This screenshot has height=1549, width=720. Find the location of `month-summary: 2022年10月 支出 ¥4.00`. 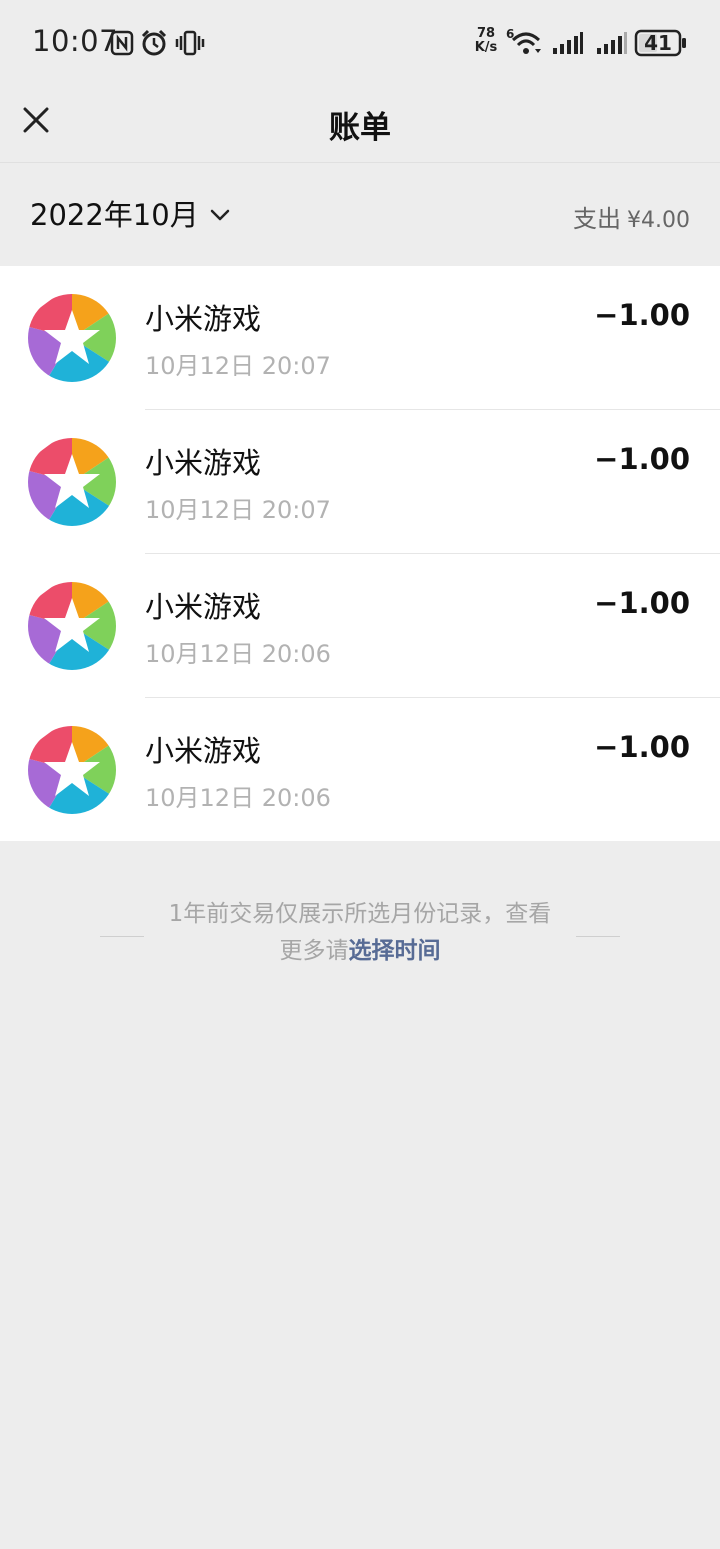

month-summary: 2022年10月 支出 ¥4.00 is located at coordinates (360, 214).